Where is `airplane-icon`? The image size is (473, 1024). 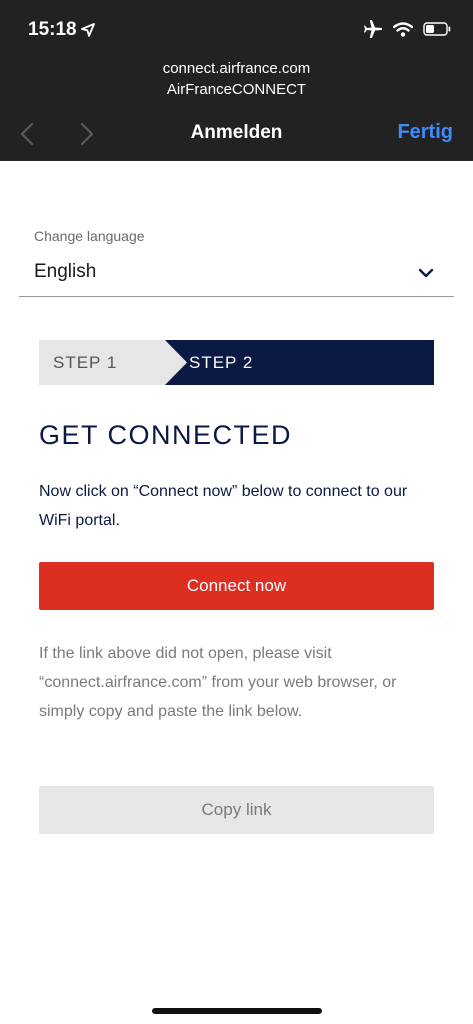 airplane-icon is located at coordinates (373, 29).